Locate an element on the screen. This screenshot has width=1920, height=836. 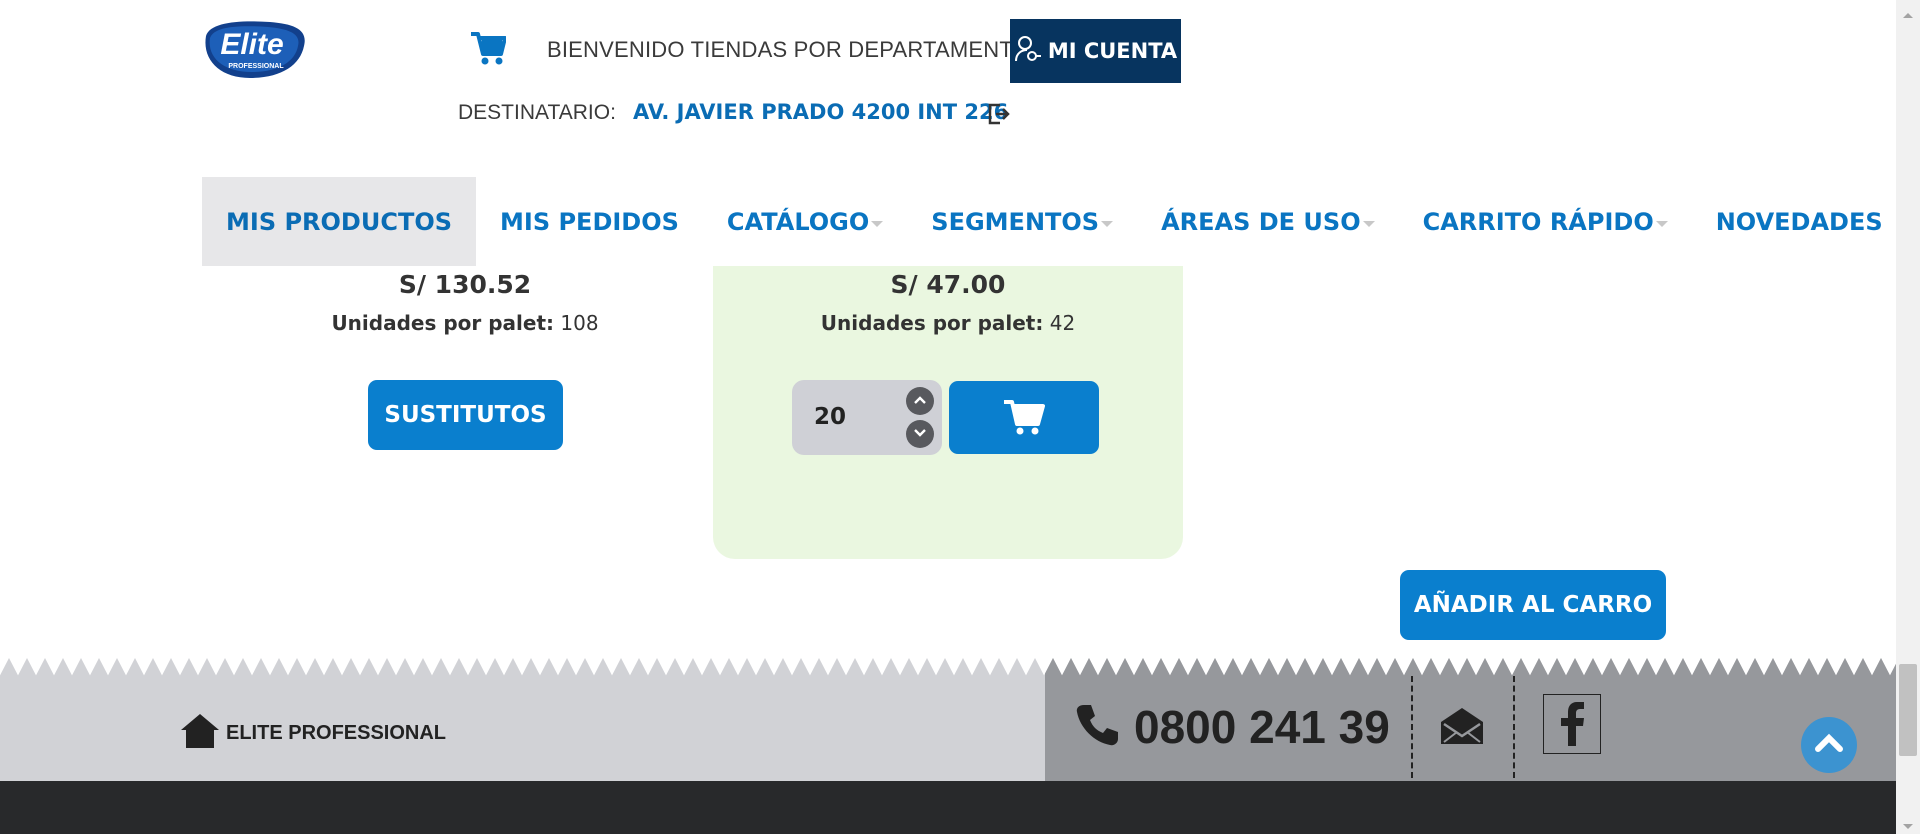
home-icon is located at coordinates (200, 733).